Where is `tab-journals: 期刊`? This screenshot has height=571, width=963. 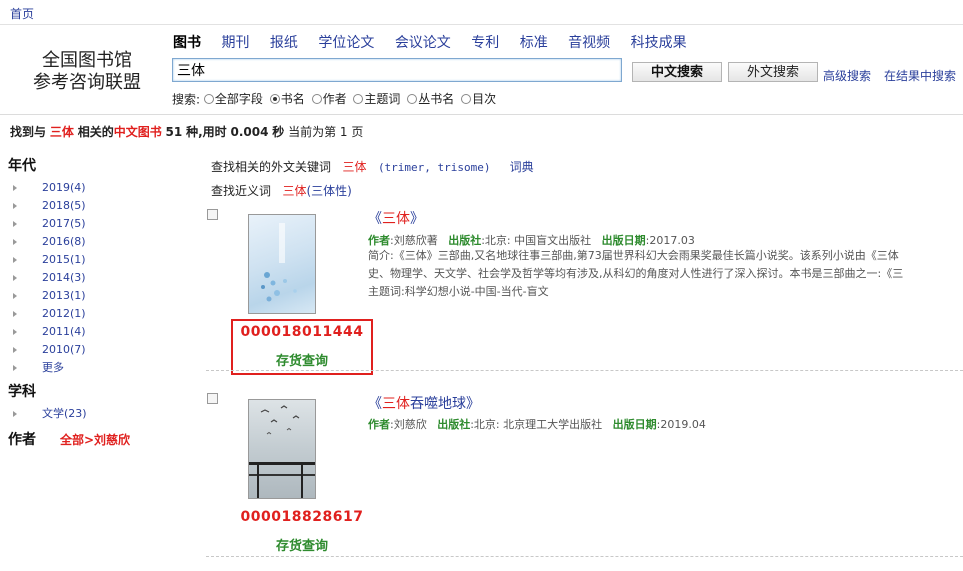 tab-journals: 期刊 is located at coordinates (235, 43).